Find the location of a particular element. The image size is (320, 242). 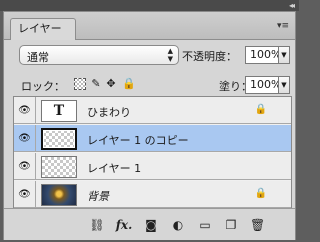

lock-row: ロック： ✎ ✥ 🔒 塗り： 100% ▼ is located at coordinates (149, 85).